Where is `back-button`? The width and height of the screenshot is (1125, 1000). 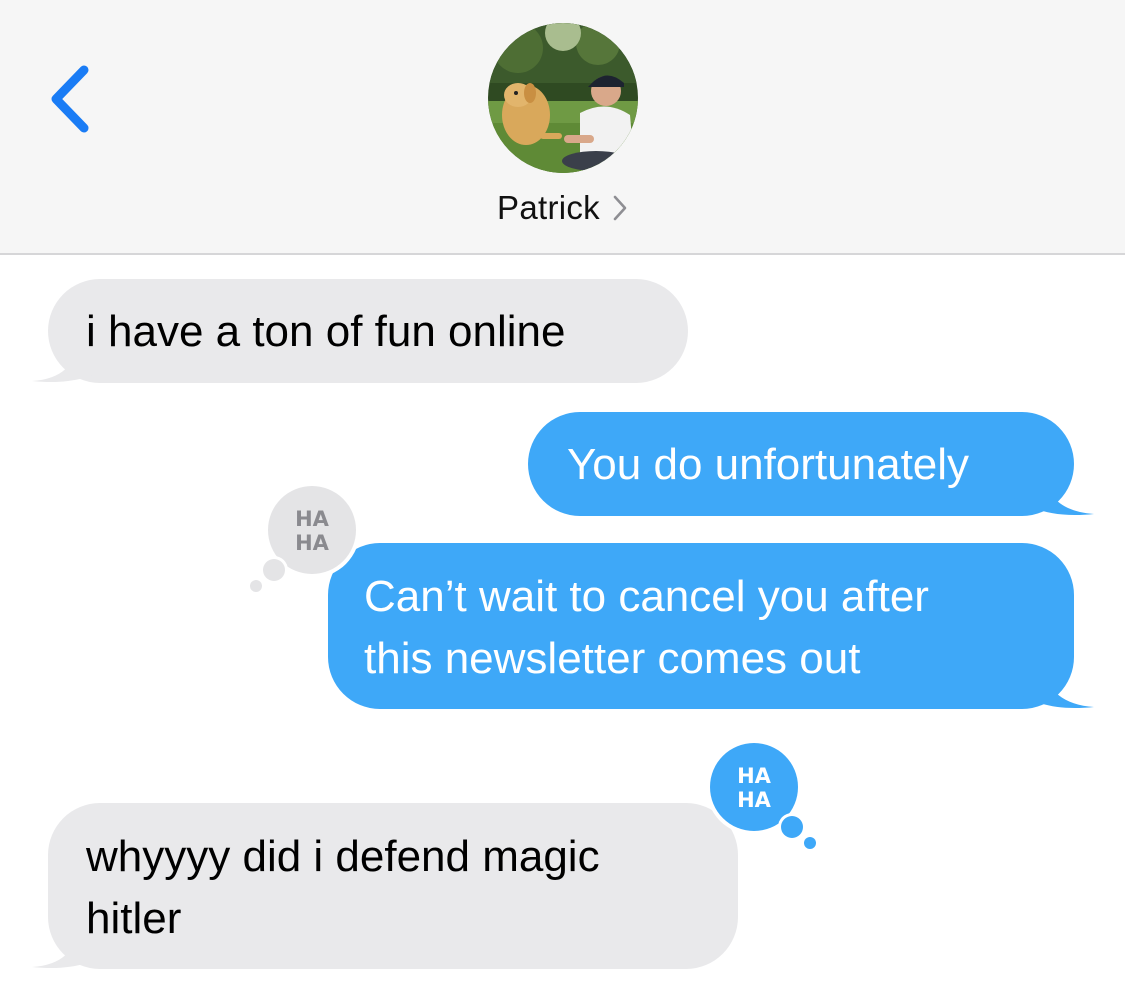 back-button is located at coordinates (71, 99).